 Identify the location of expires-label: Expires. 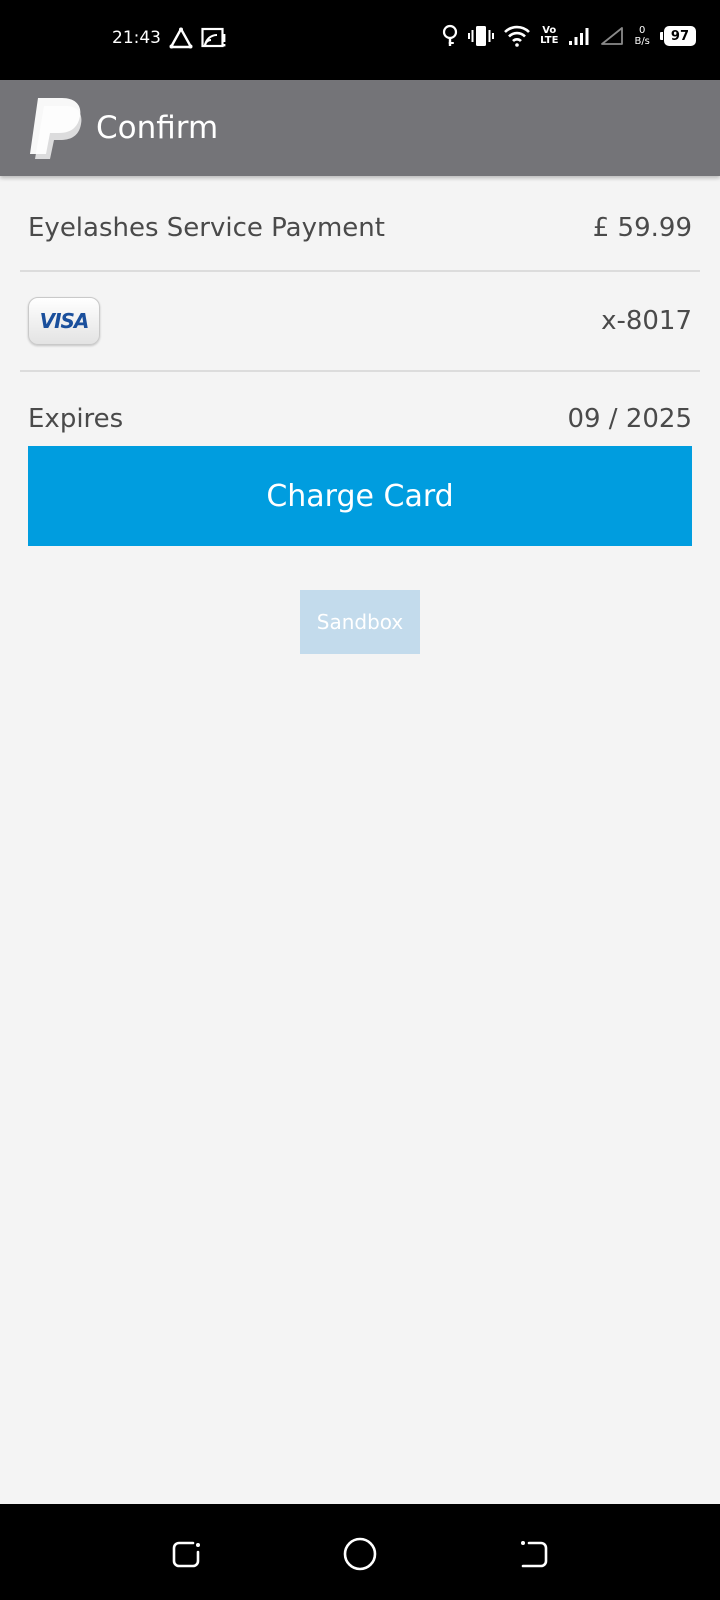
(76, 419).